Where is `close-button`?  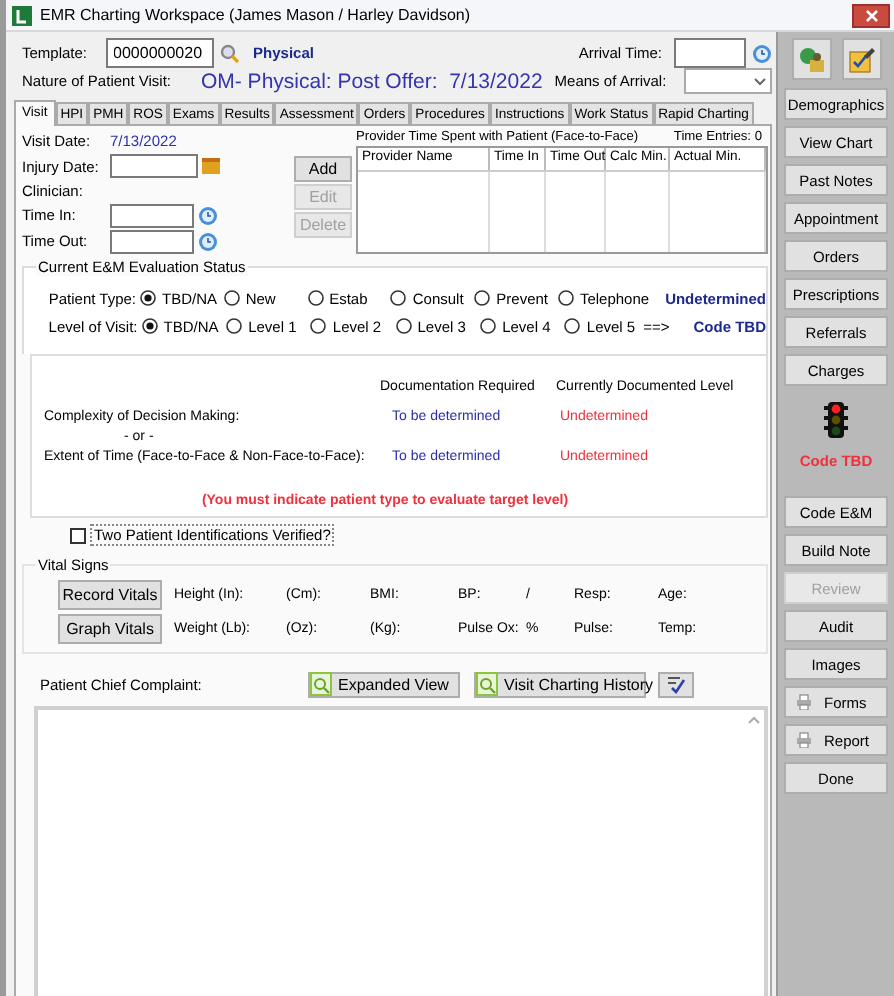
close-button is located at coordinates (871, 15).